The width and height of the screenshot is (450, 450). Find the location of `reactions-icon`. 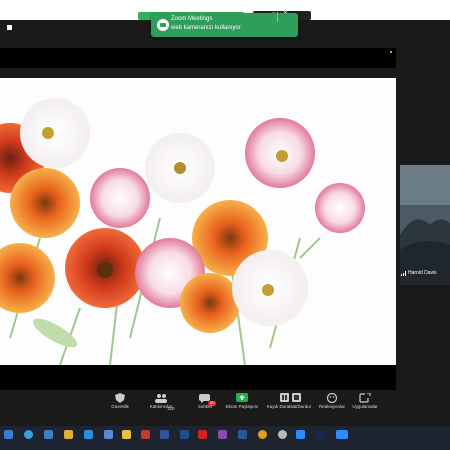

reactions-icon is located at coordinates (332, 398).